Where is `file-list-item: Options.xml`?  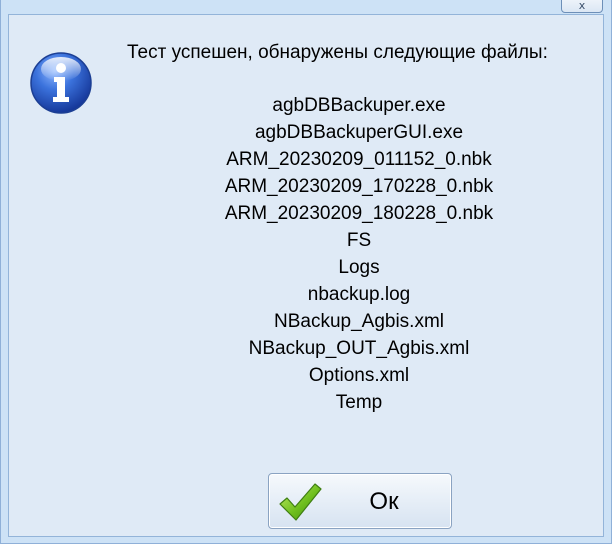 file-list-item: Options.xml is located at coordinates (359, 375).